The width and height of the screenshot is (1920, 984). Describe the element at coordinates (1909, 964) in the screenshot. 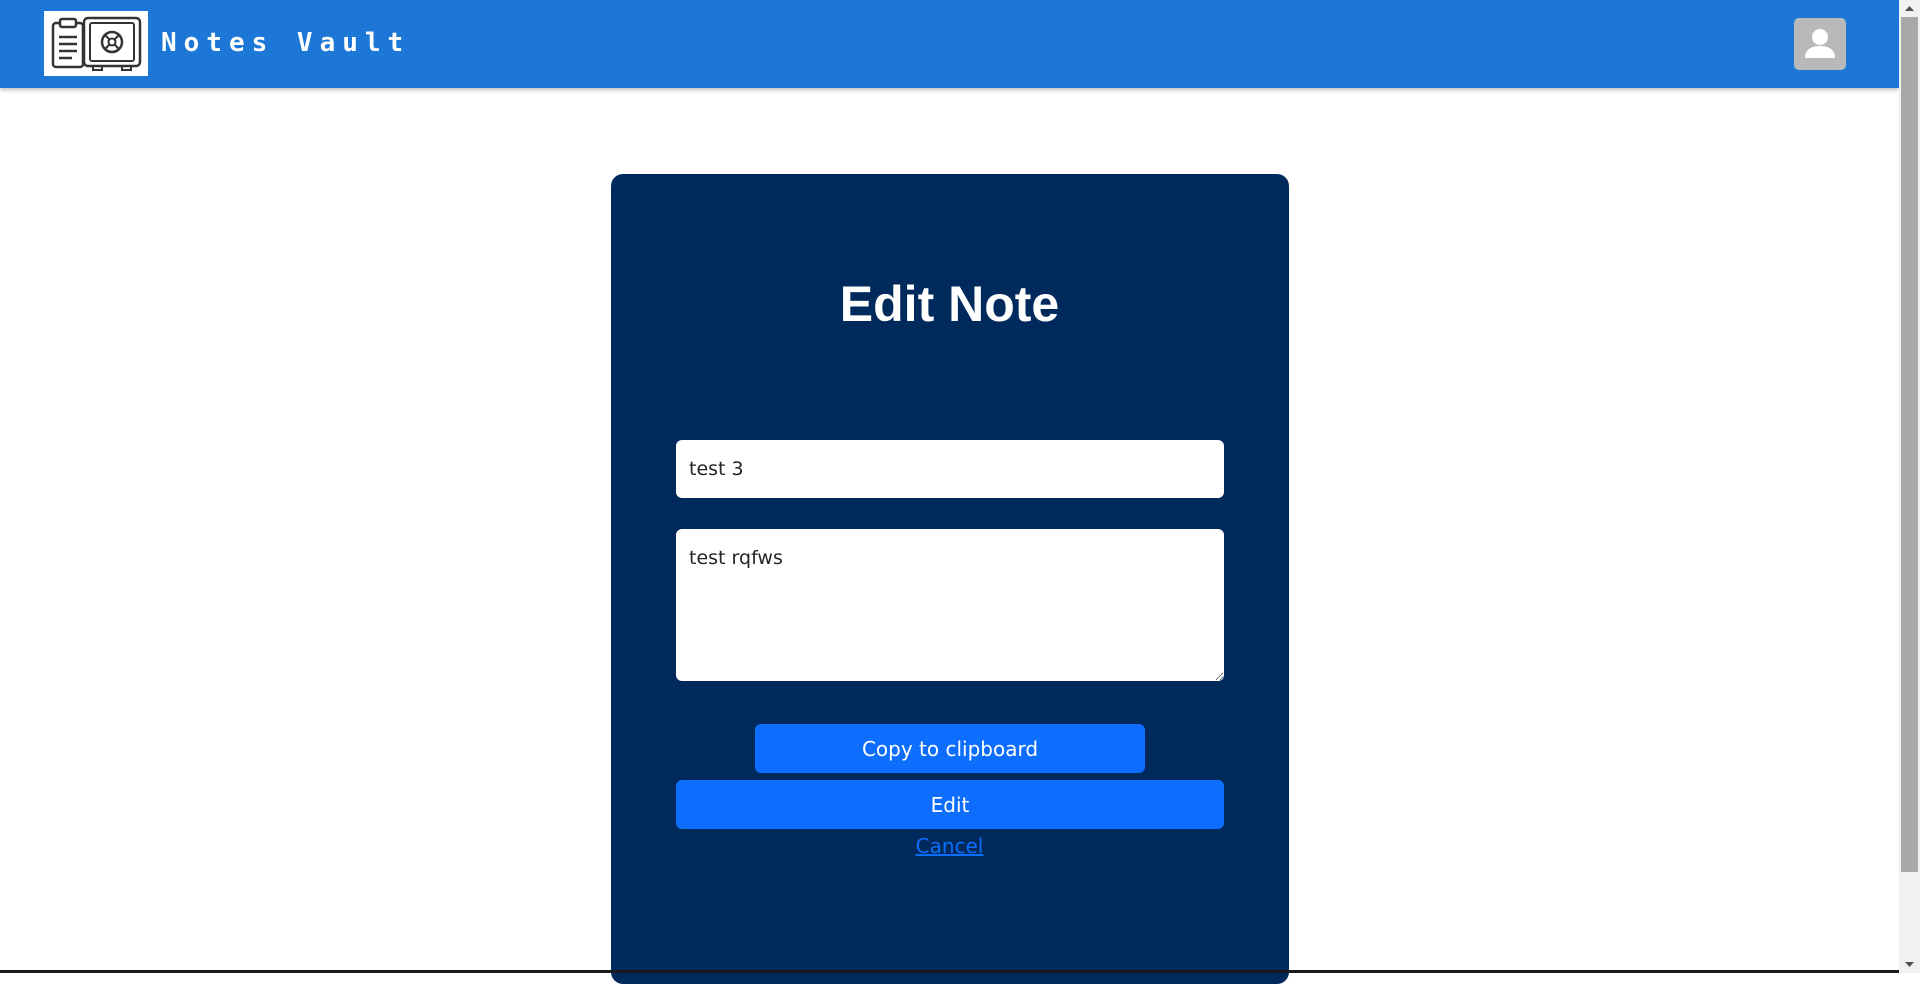

I see `scroll-down-arrow-icon` at that location.